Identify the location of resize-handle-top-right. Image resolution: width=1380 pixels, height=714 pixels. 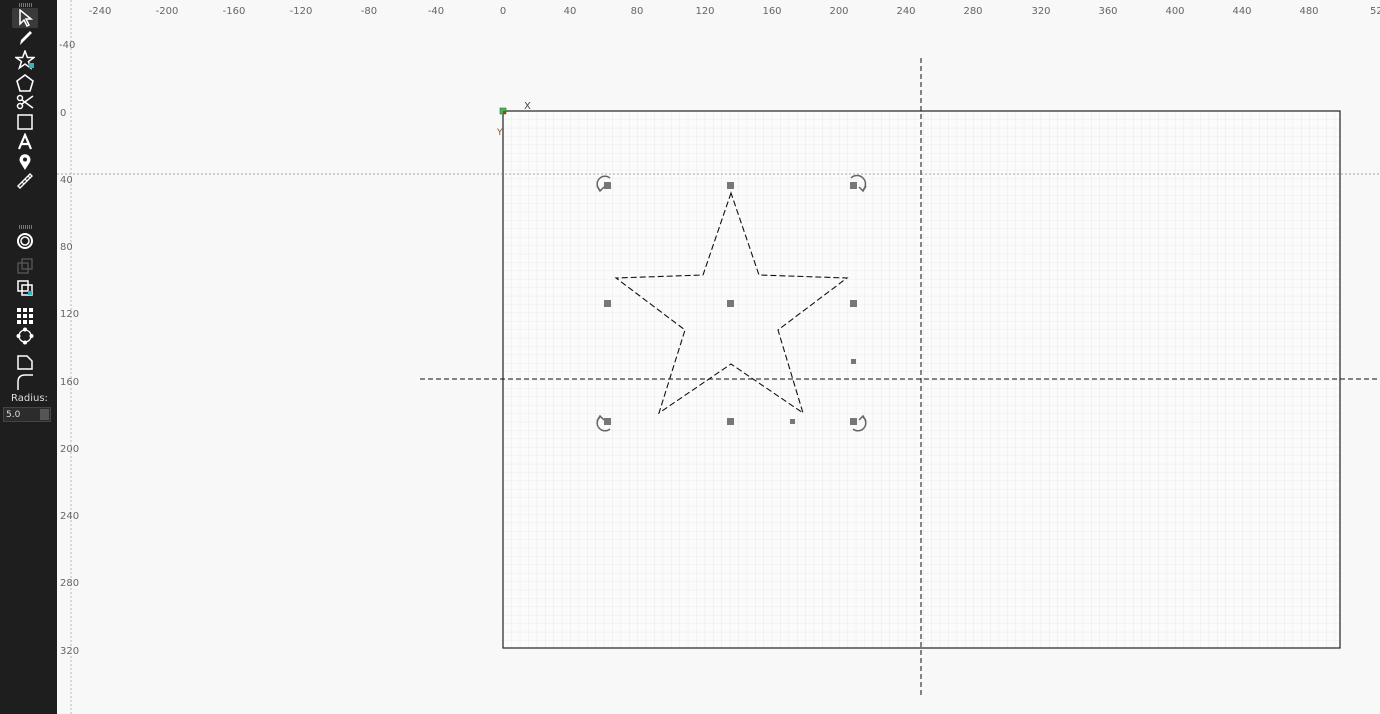
(853, 185).